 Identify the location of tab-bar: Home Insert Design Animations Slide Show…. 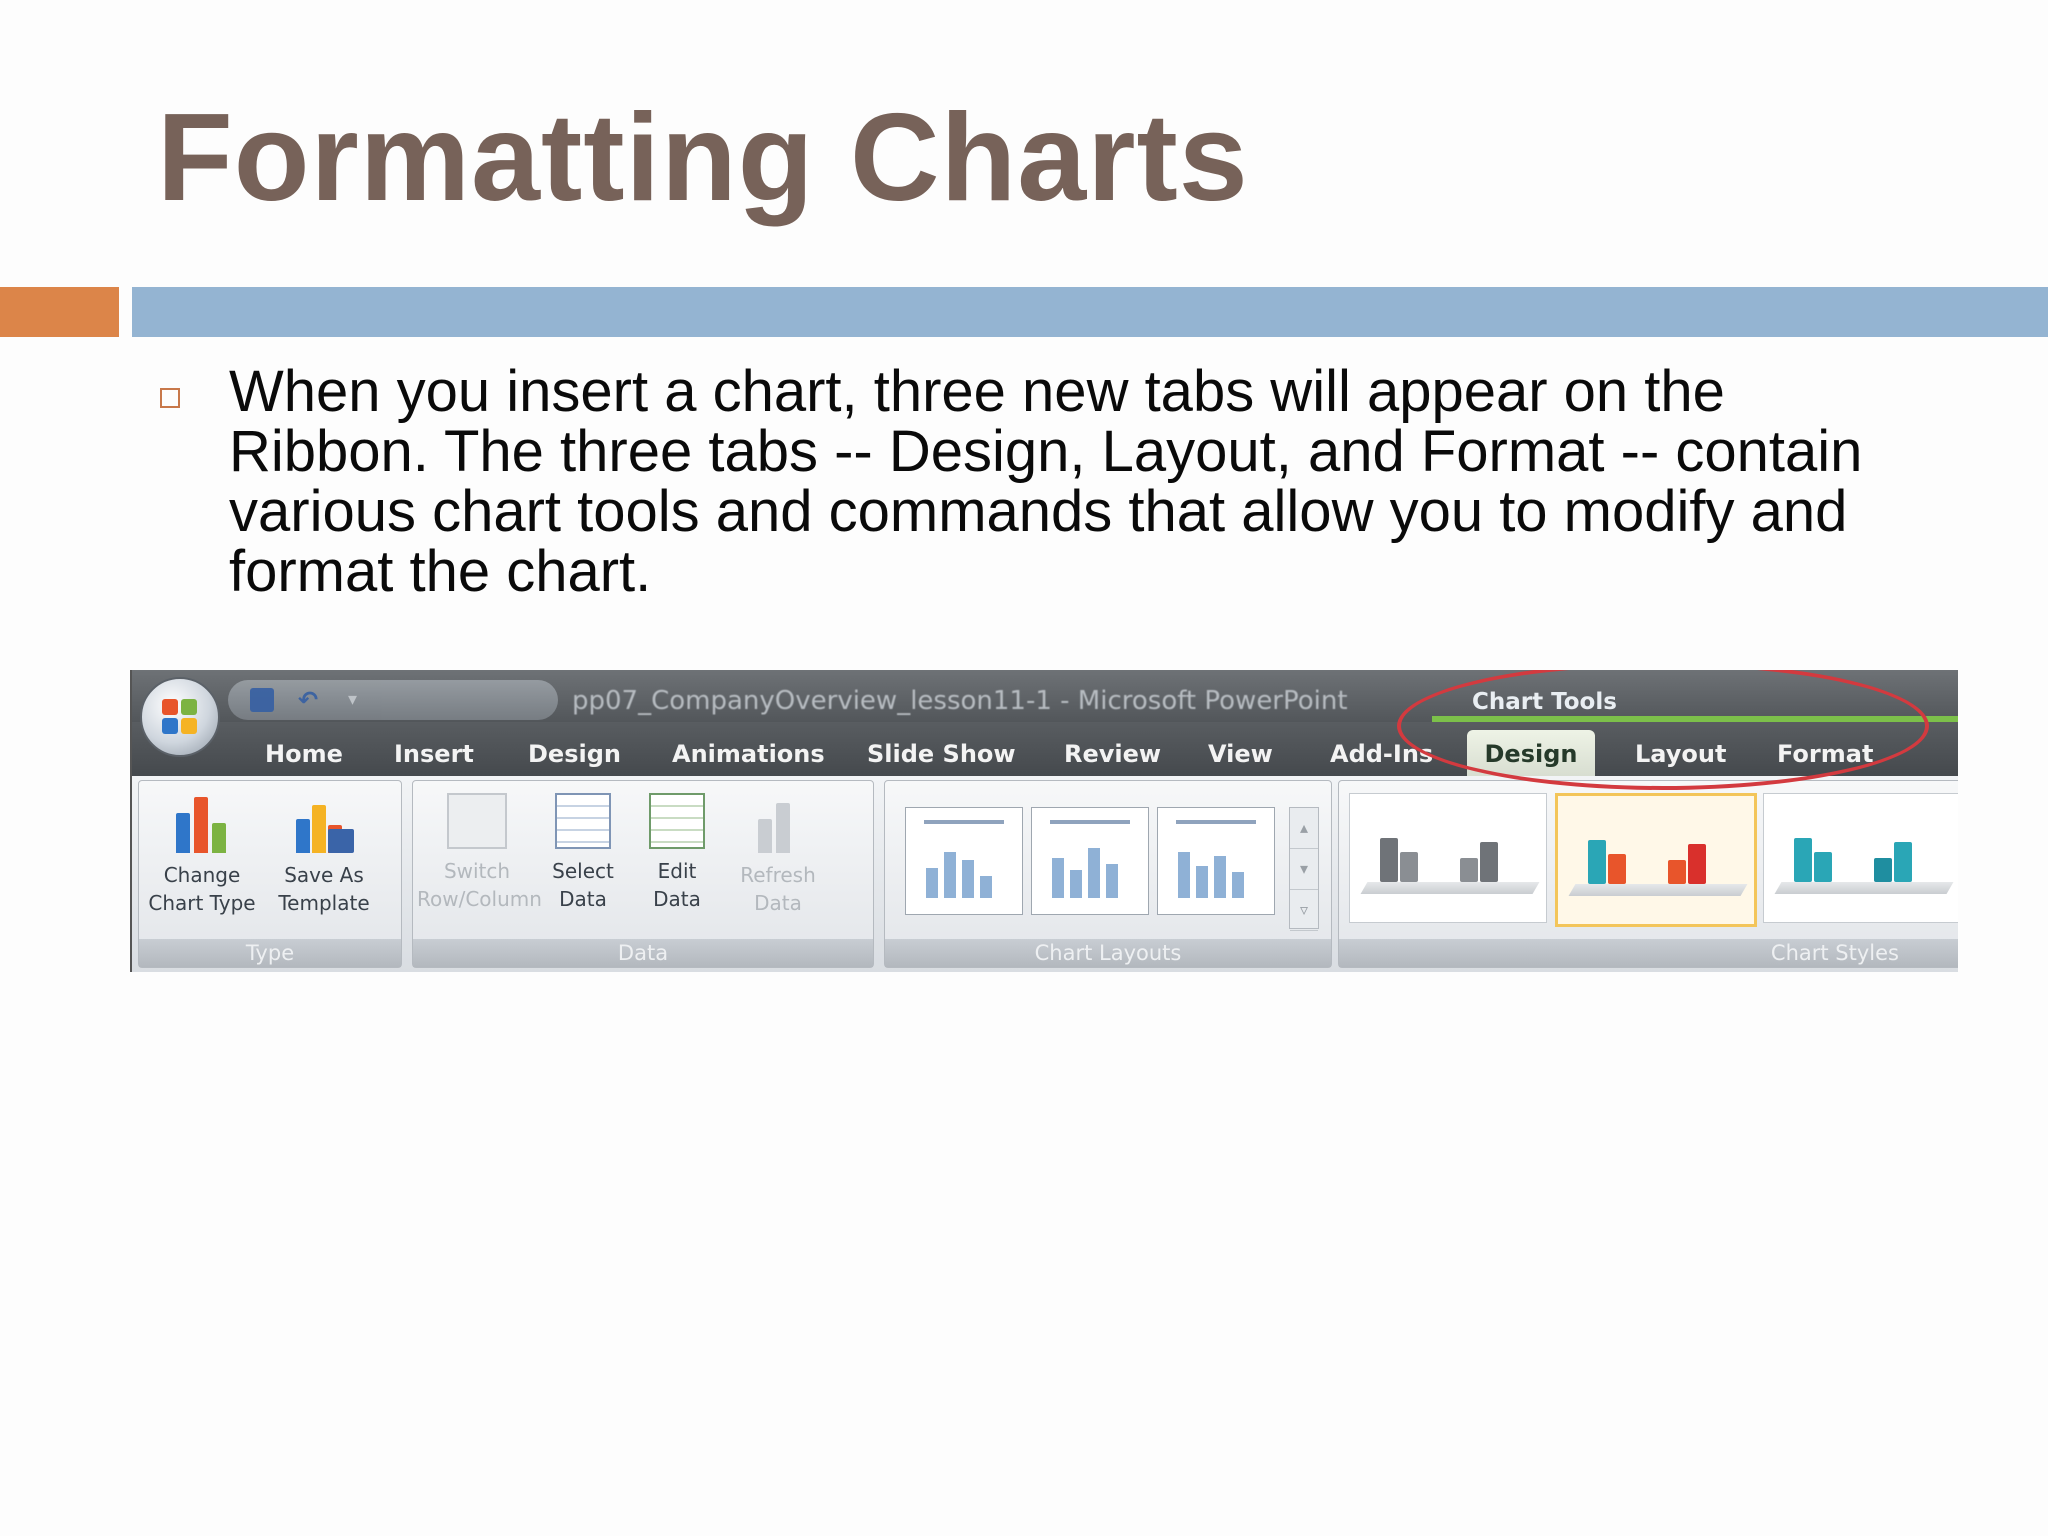
(1045, 750).